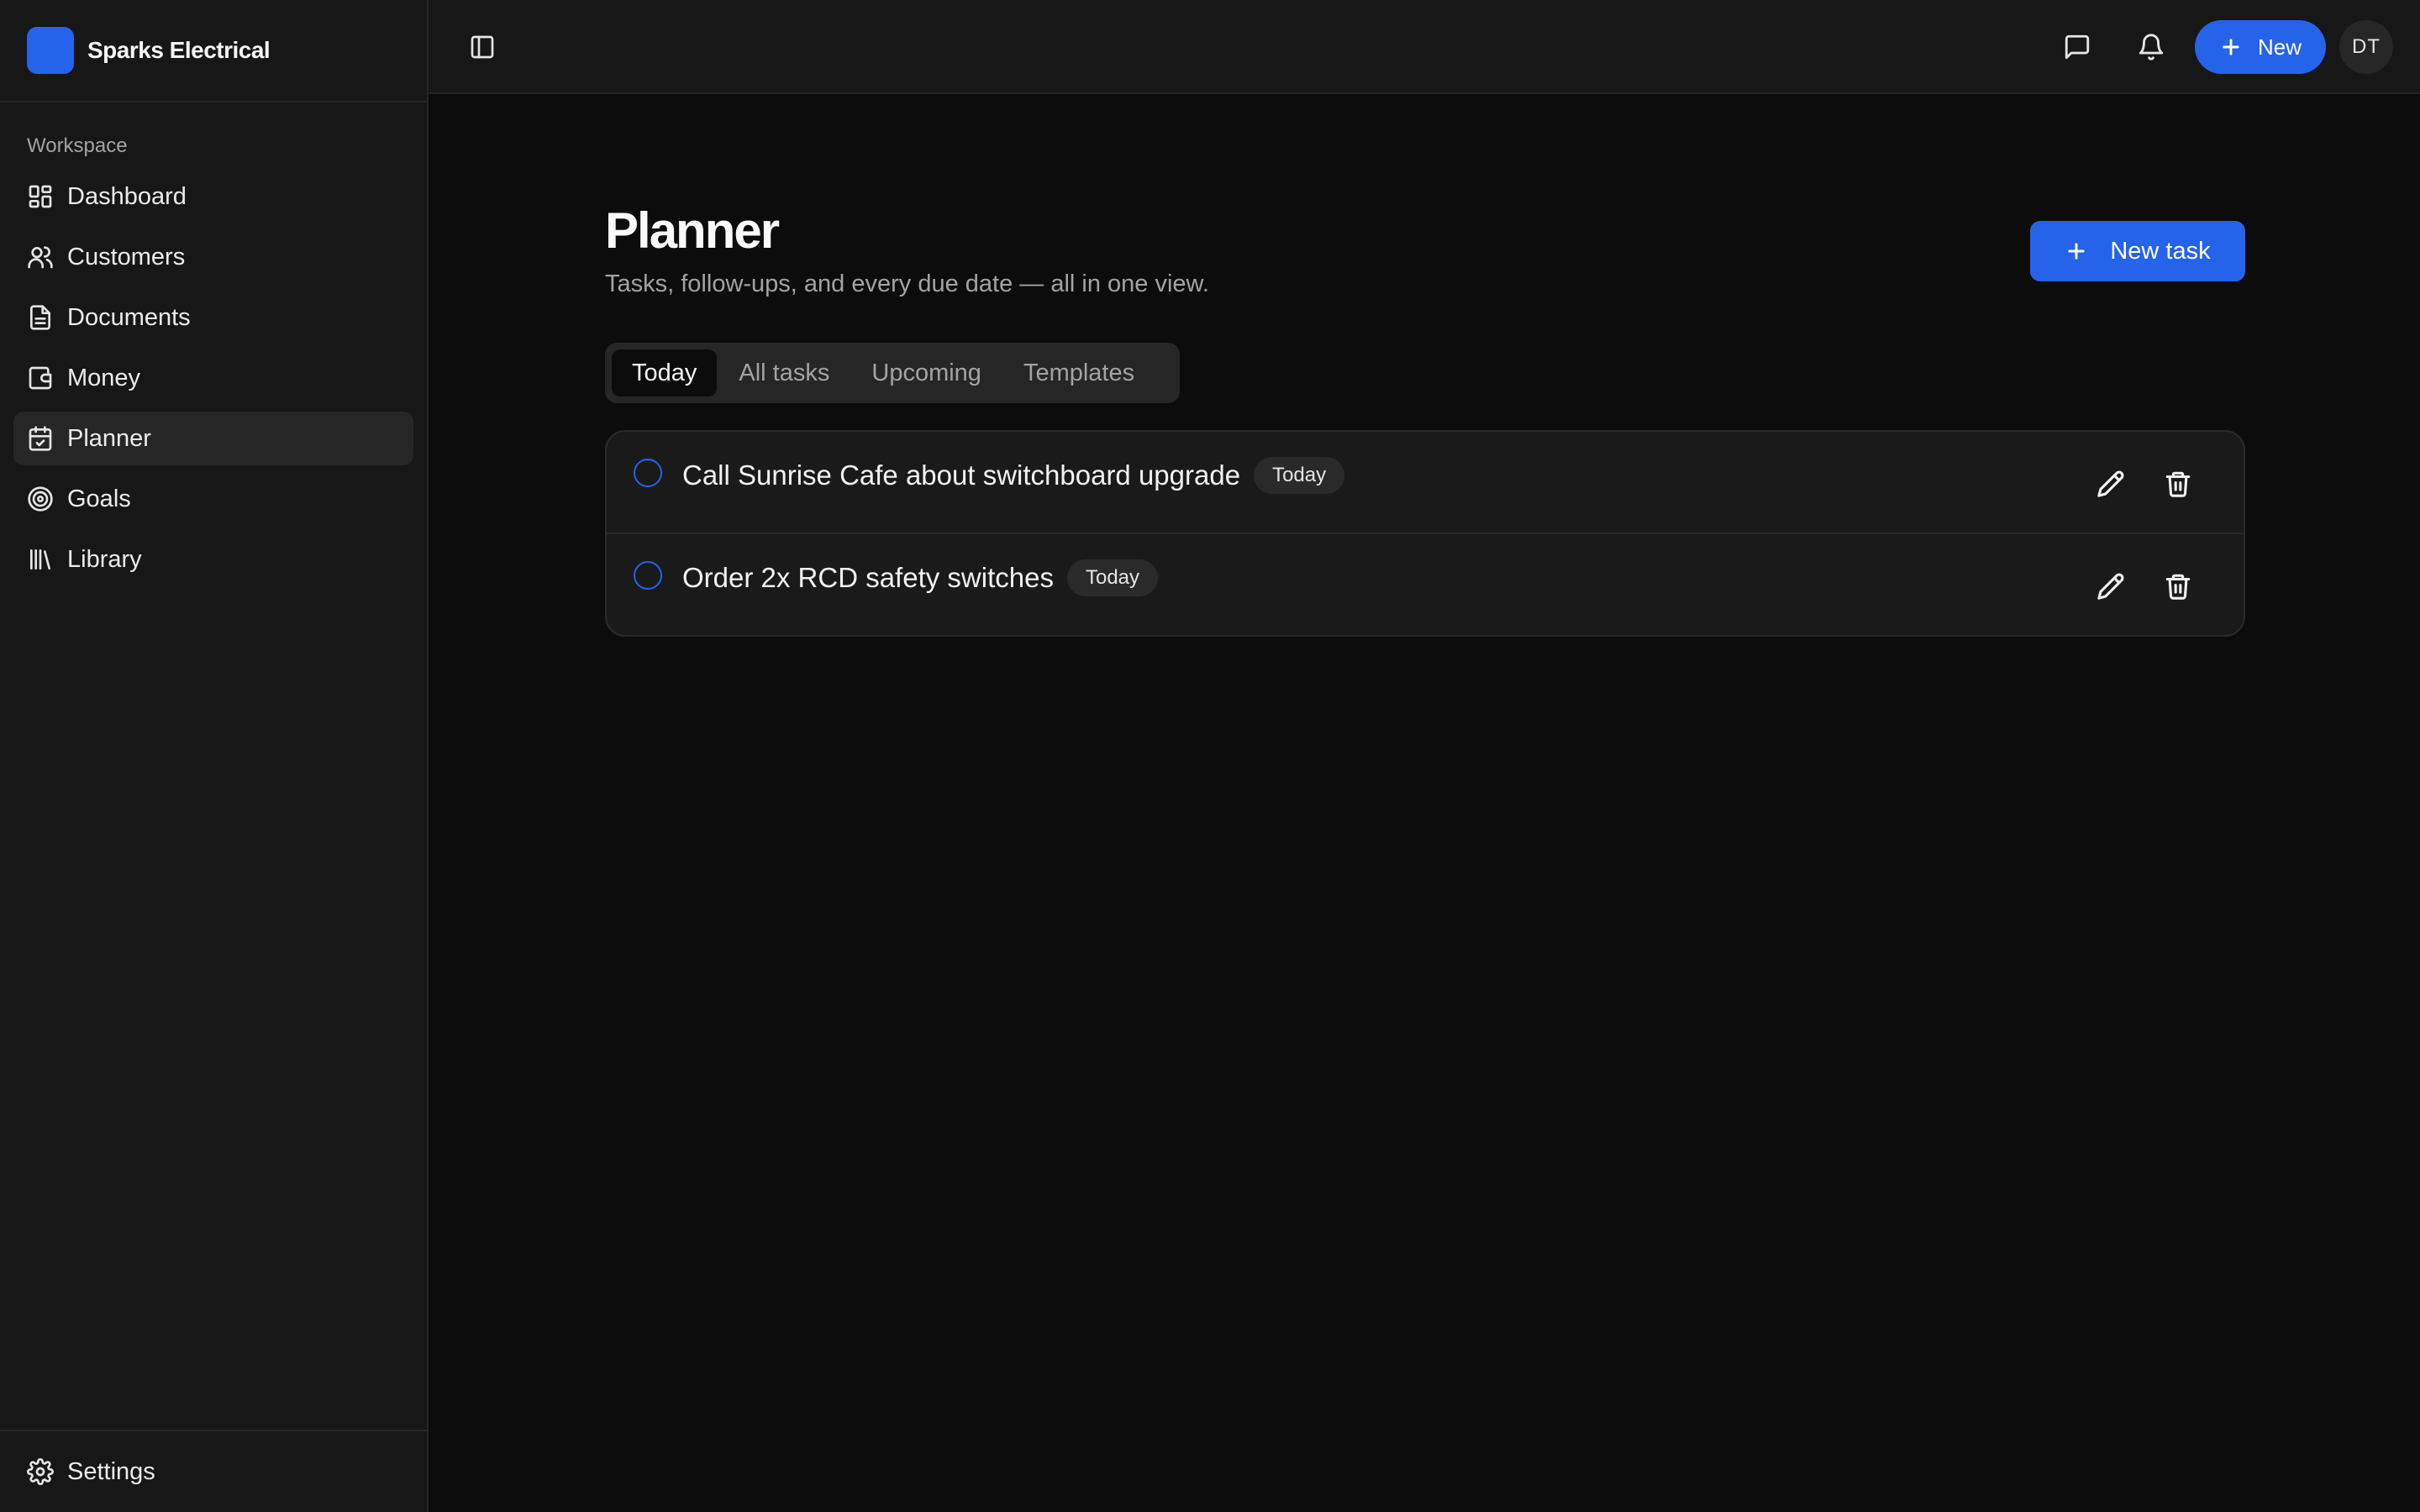  I want to click on dashboard-icon, so click(40, 196).